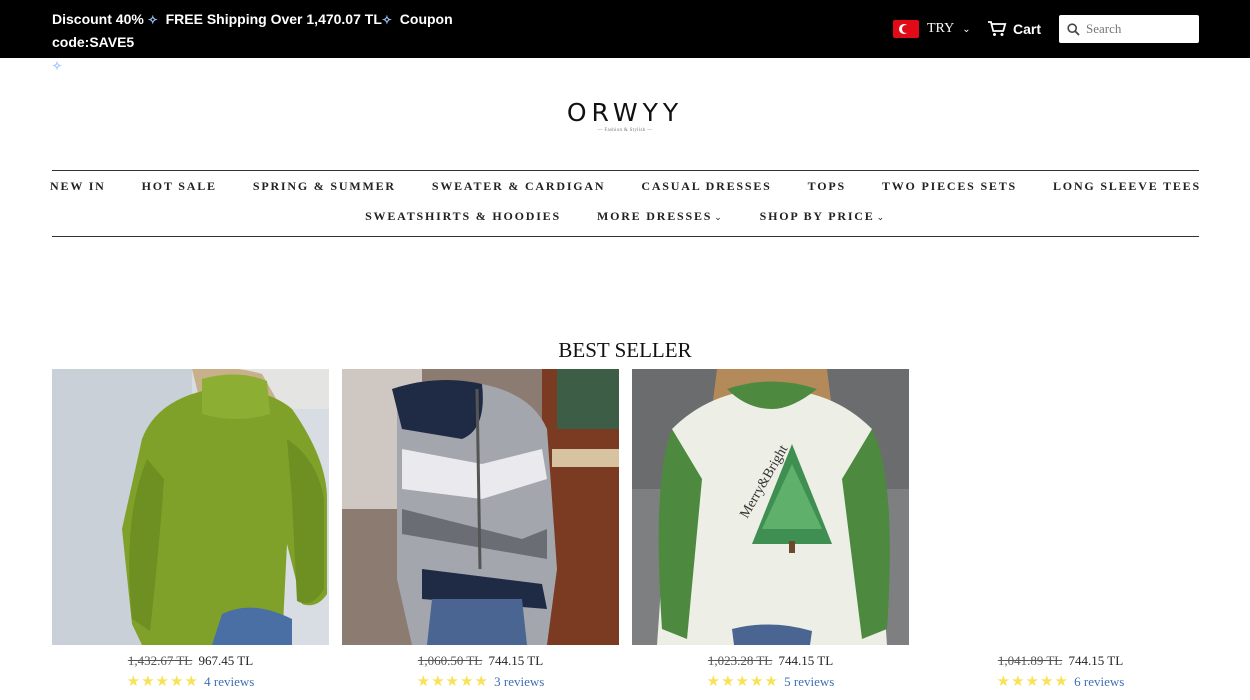  What do you see at coordinates (997, 28) in the screenshot?
I see `cart-icon` at bounding box center [997, 28].